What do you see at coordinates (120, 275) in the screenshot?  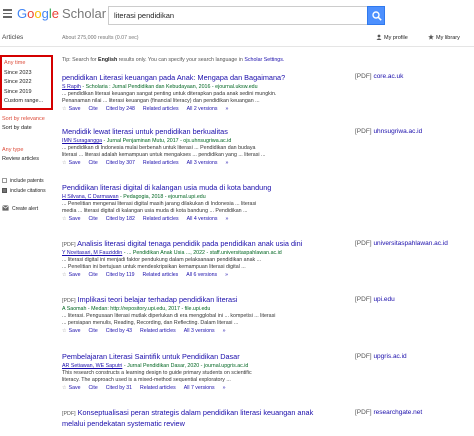 I see `cited-by-link: Cited by 119` at bounding box center [120, 275].